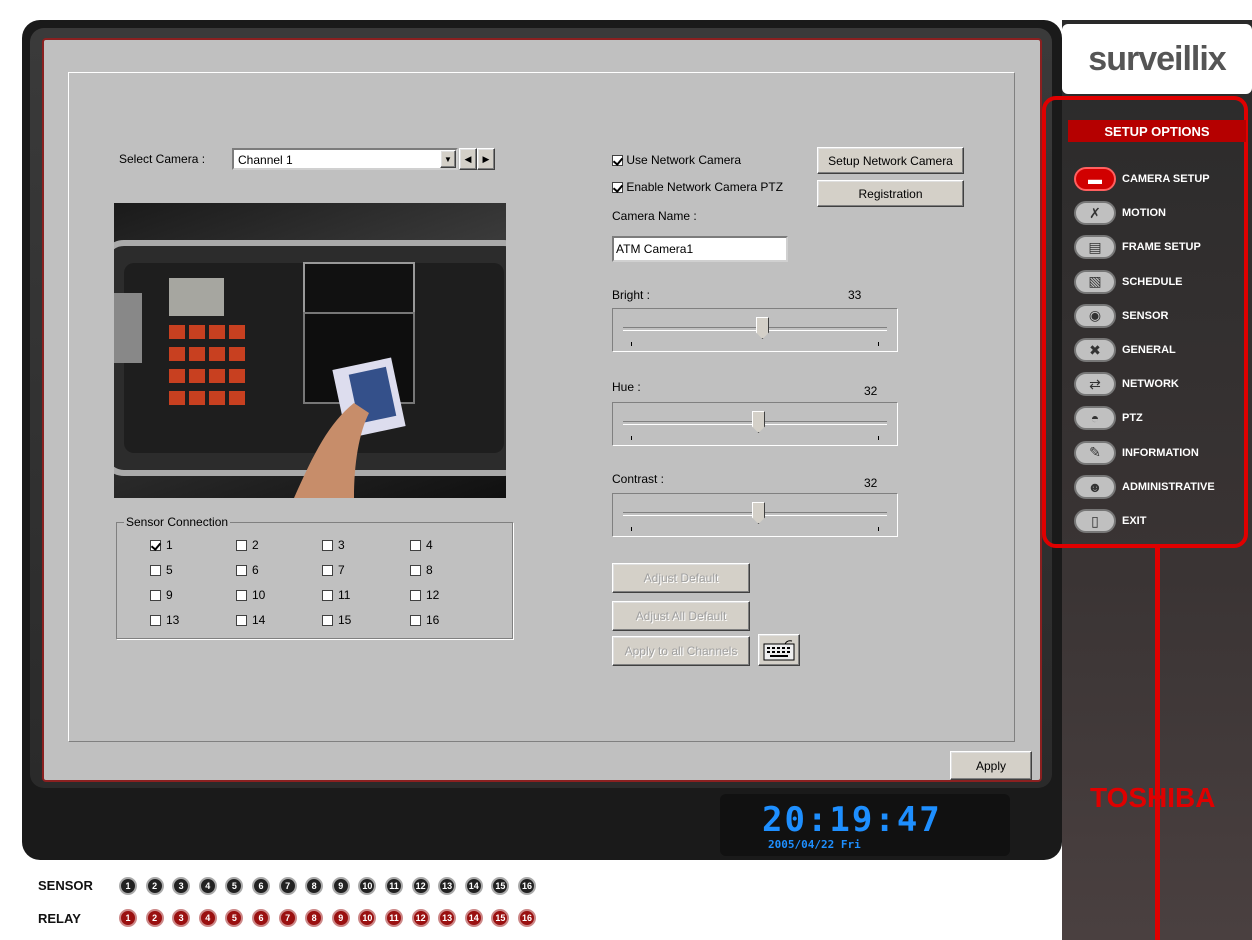 Image resolution: width=1252 pixels, height=940 pixels. I want to click on sidebar-item-general: ✖ GENERAL, so click(1162, 350).